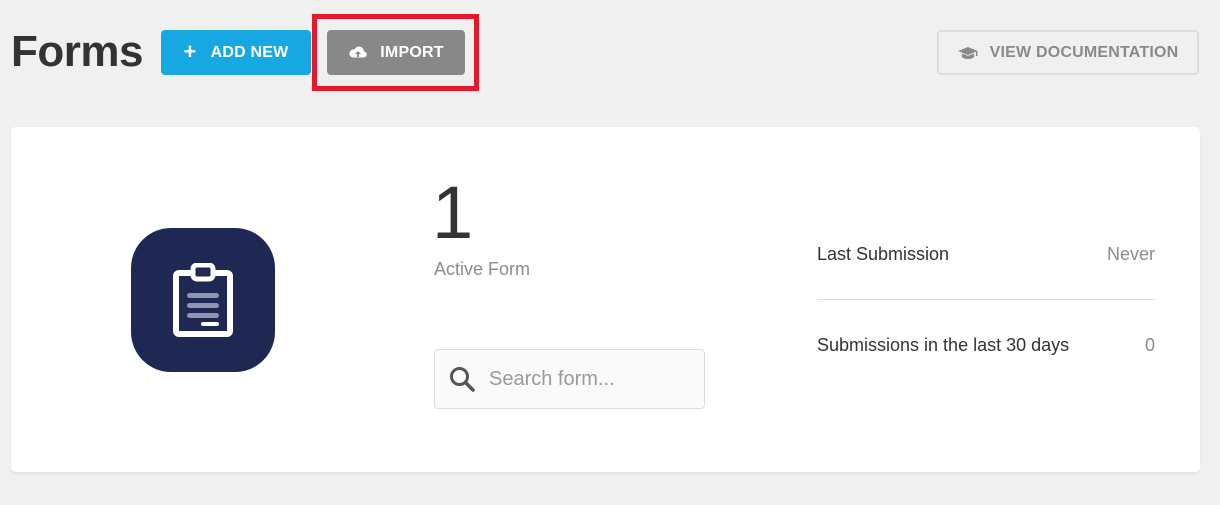 The width and height of the screenshot is (1220, 505). I want to click on search-icon, so click(462, 379).